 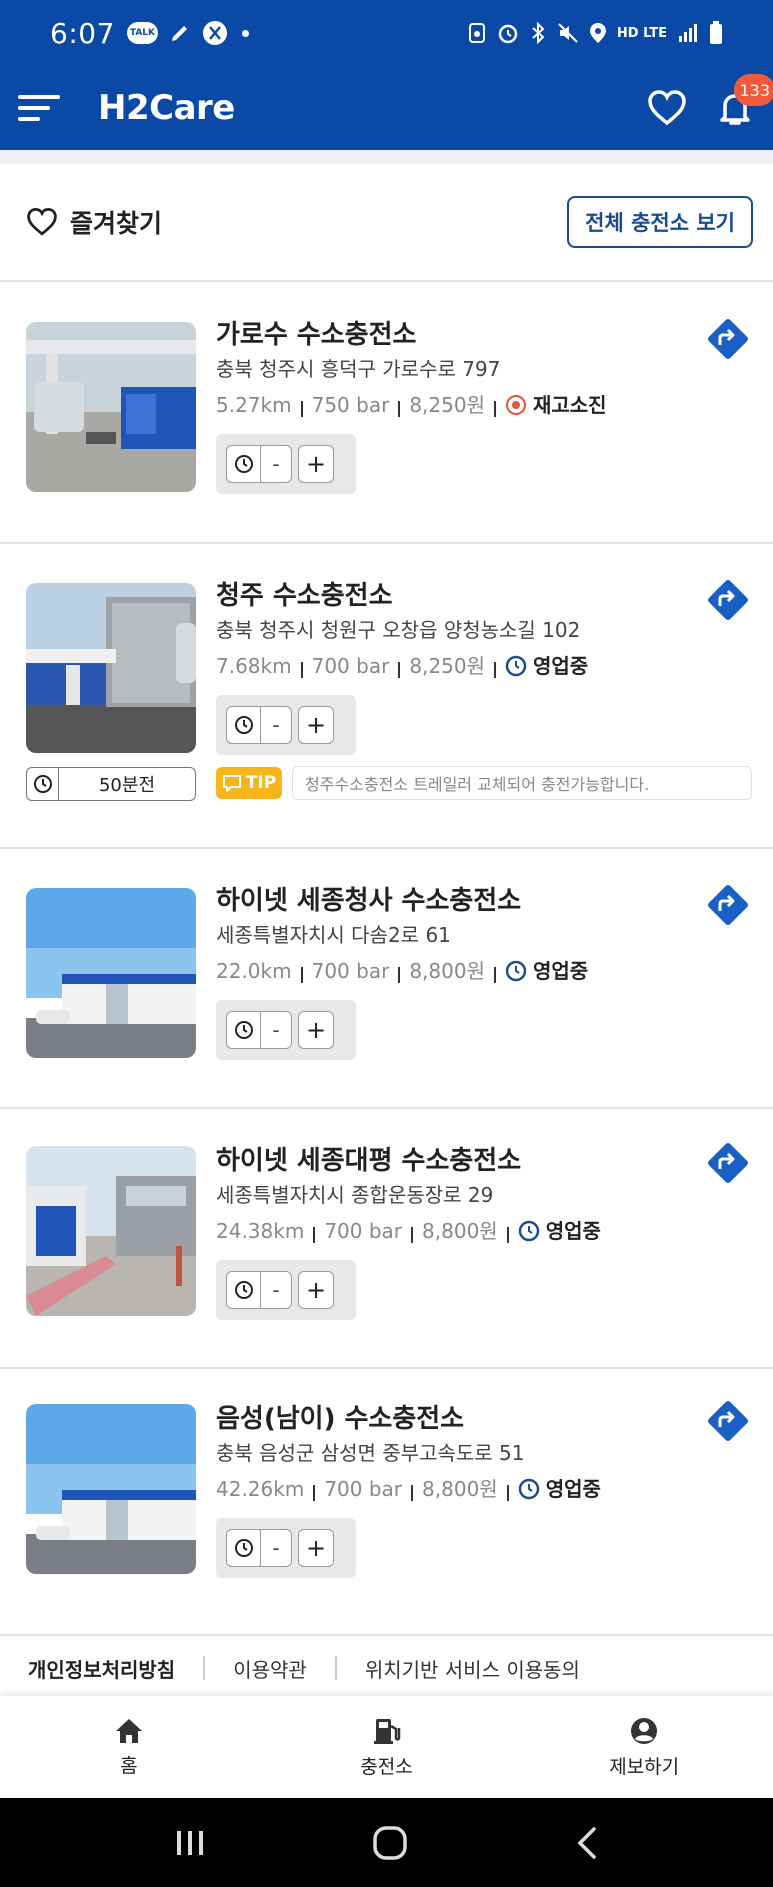 I want to click on nav-report-label: 제보하기, so click(x=644, y=1766).